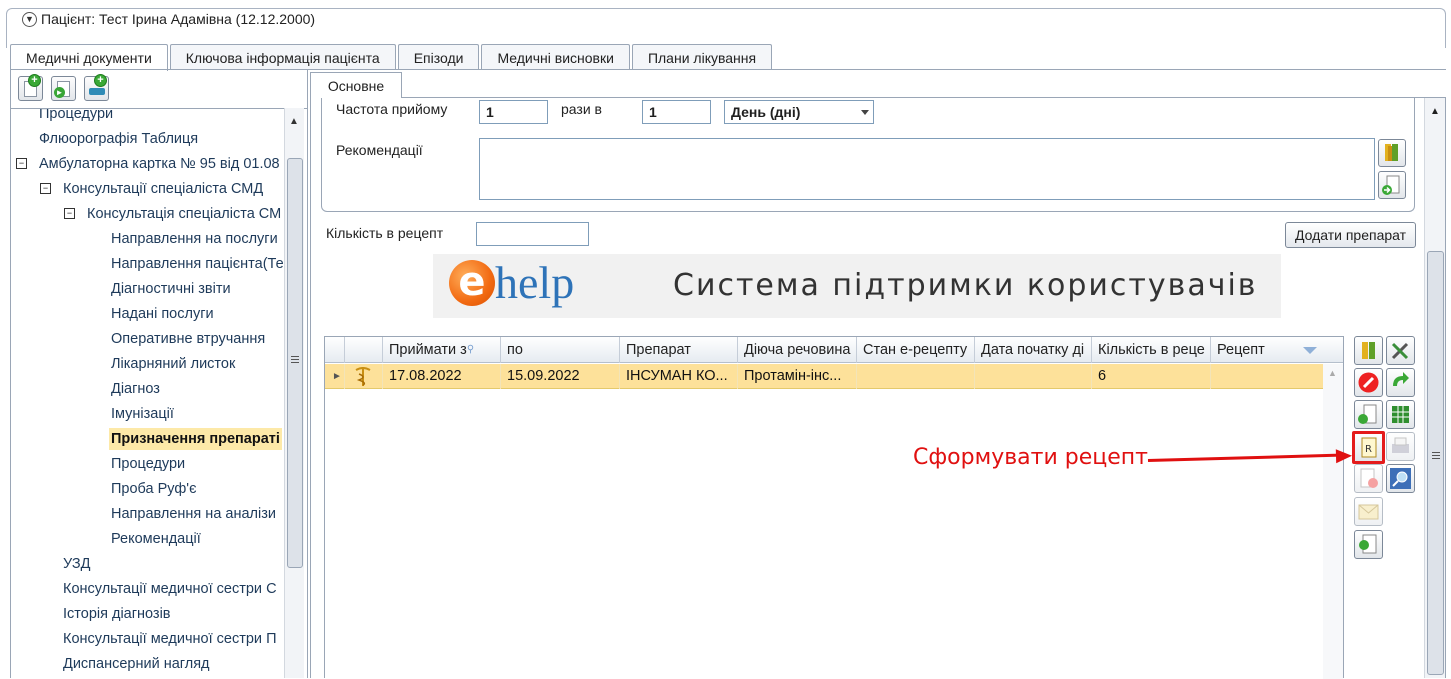 The height and width of the screenshot is (679, 1451). I want to click on recommendations-textarea, so click(927, 169).